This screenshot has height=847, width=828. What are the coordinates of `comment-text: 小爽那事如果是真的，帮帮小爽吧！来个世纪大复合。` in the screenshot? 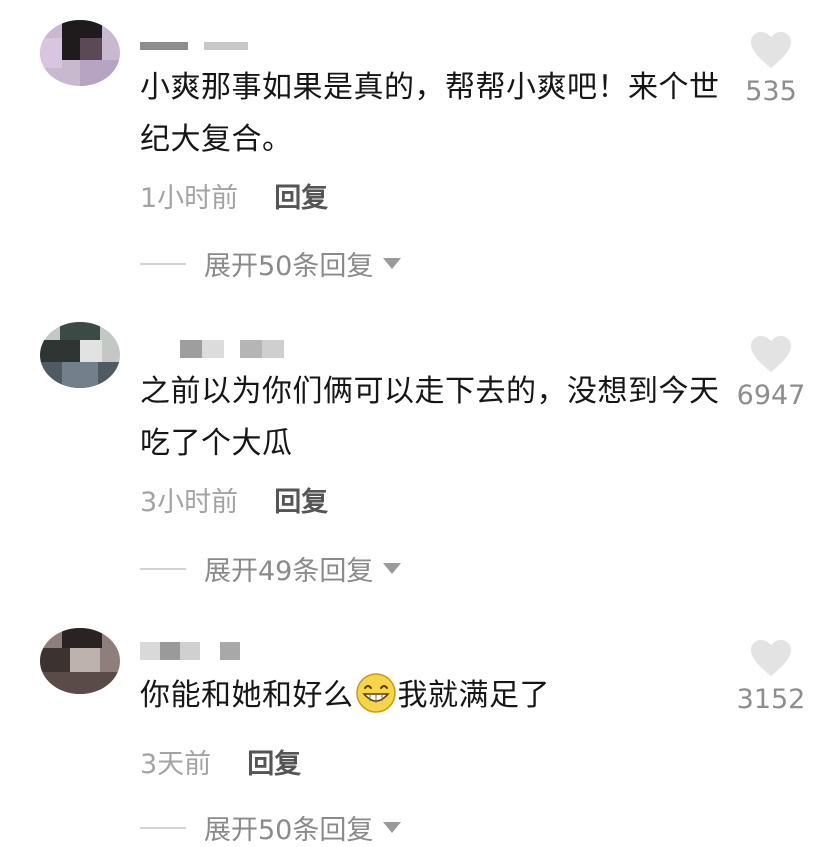 It's located at (430, 113).